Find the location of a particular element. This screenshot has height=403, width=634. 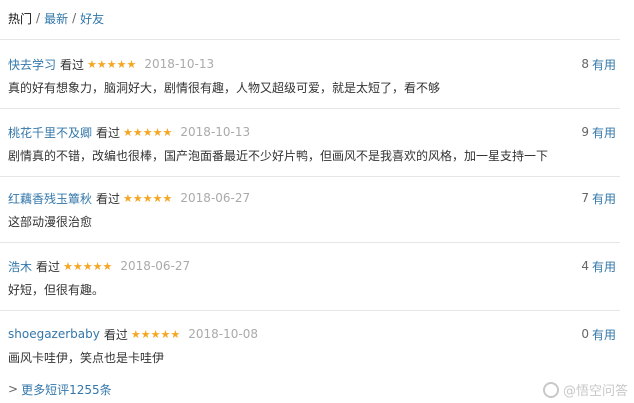

review-meta: 浩木 看过 ★ ★ ★ ★ ★ 2018-06-27 is located at coordinates (99, 266).